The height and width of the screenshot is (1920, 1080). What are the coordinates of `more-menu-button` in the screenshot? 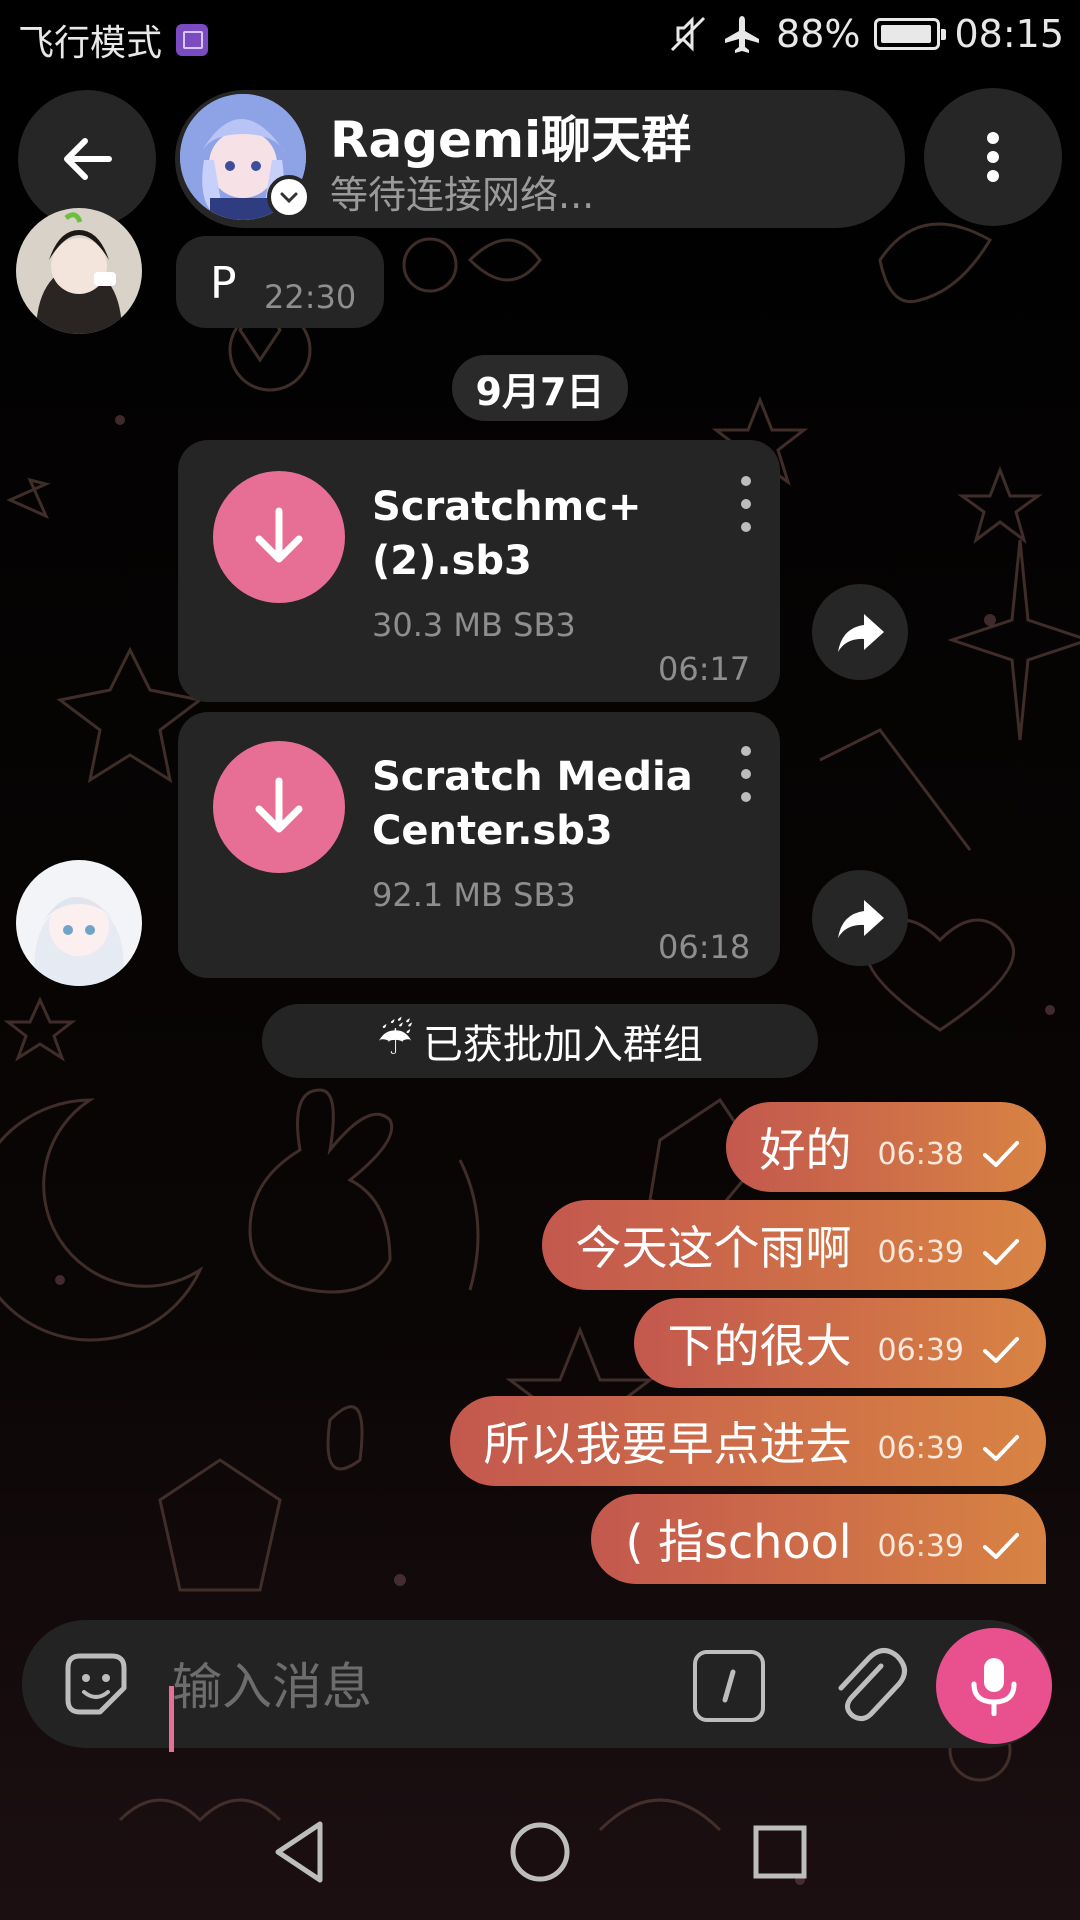 It's located at (993, 157).